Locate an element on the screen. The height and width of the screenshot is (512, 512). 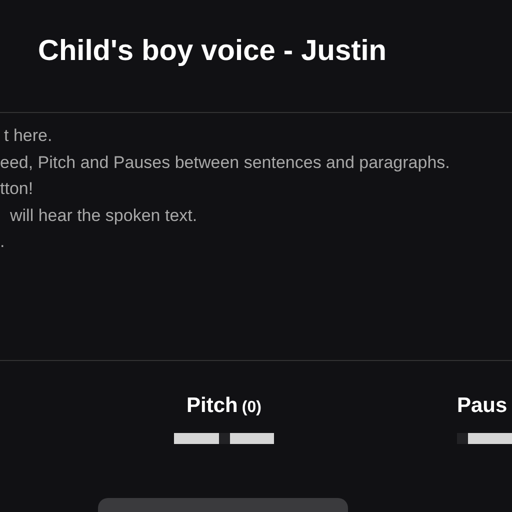
instruction-text: will hear the spoken text. is located at coordinates (103, 215).